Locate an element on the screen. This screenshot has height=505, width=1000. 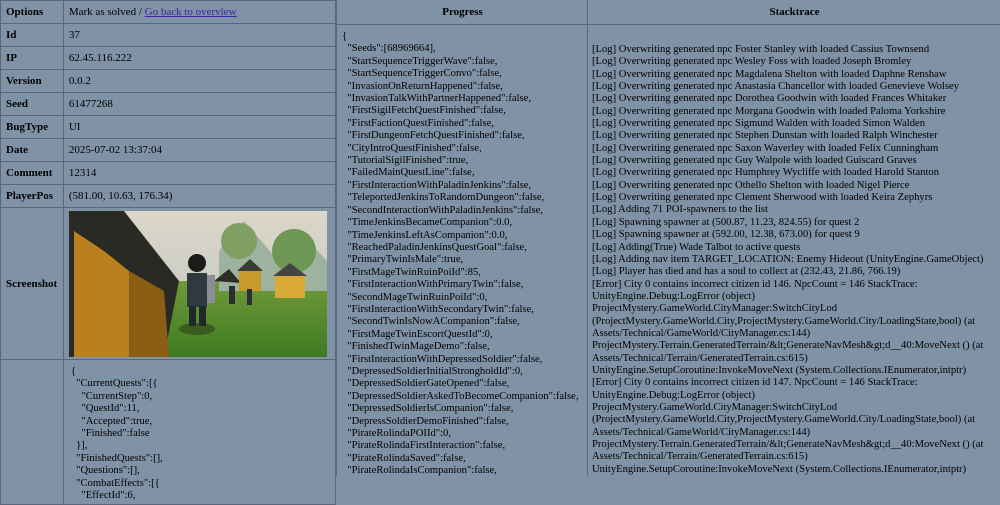
row-date: Date 2025-07-02 13:37:04 is located at coordinates (168, 150).